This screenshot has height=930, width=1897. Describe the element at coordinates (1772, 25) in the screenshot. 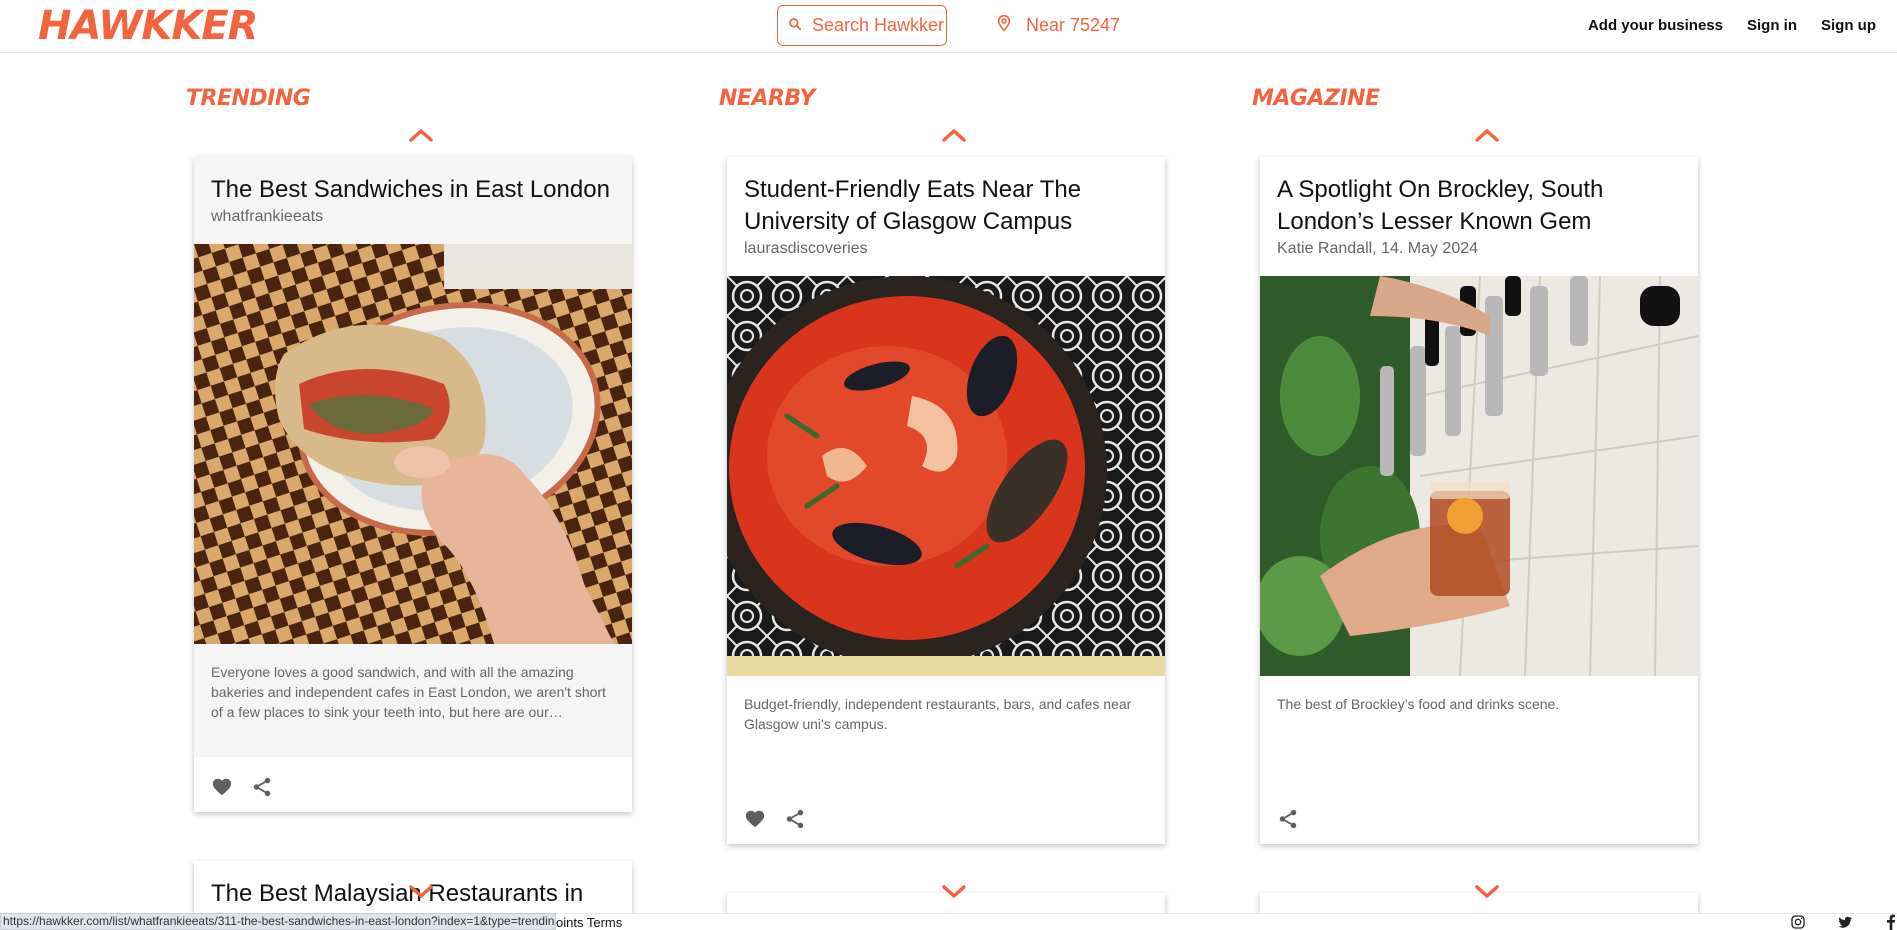

I see `sign-in-link: Sign in` at that location.